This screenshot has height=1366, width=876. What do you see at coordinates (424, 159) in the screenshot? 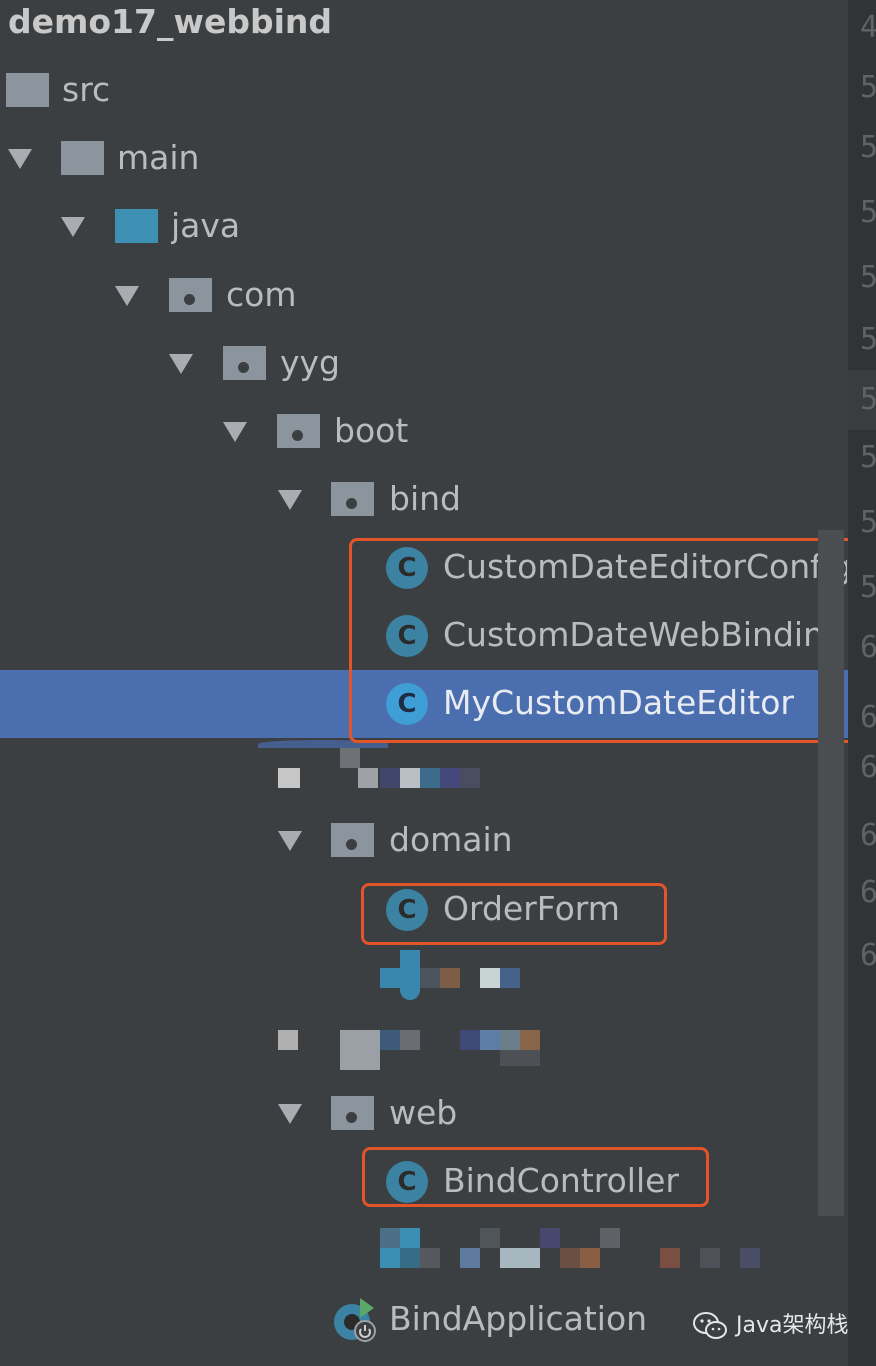
I see `tree-node-main: main` at bounding box center [424, 159].